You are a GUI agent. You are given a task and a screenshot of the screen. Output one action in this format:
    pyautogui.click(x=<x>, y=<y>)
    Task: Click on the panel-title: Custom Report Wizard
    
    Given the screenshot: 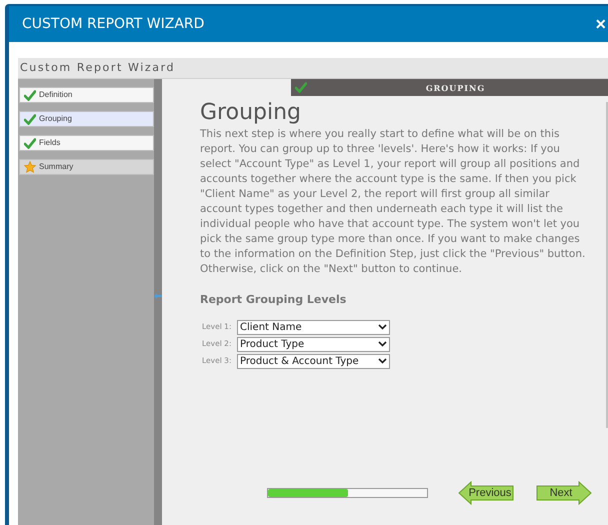 What is the action you would take?
    pyautogui.click(x=98, y=68)
    